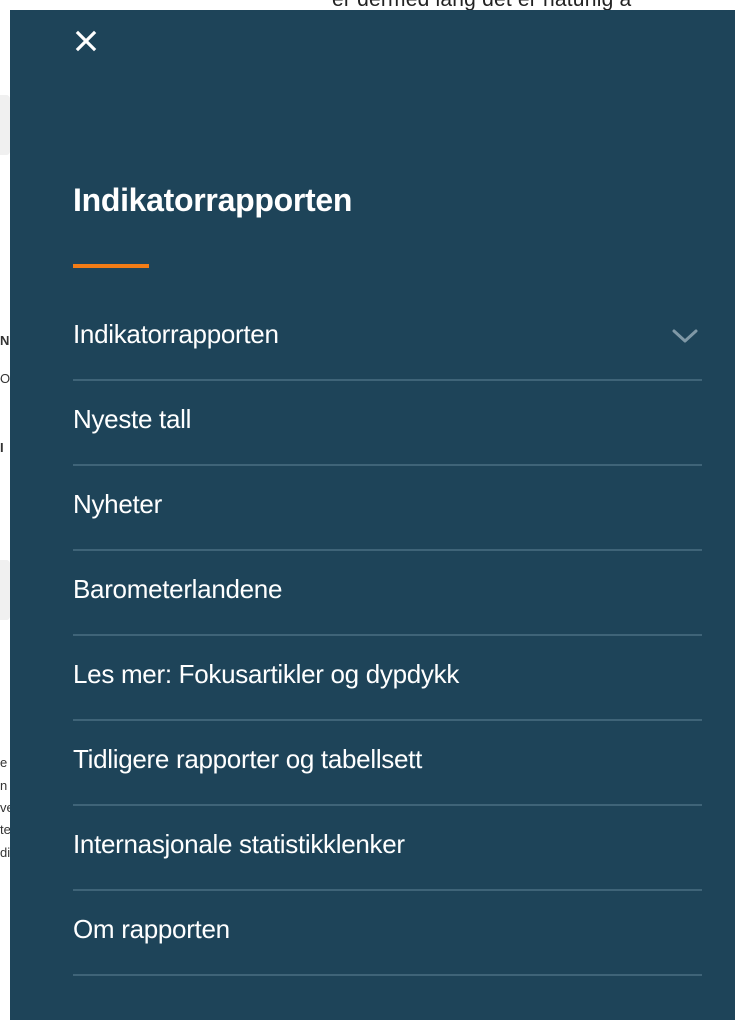 Image resolution: width=735 pixels, height=1020 pixels. I want to click on menu-item-label: Nyeste tall, so click(132, 419).